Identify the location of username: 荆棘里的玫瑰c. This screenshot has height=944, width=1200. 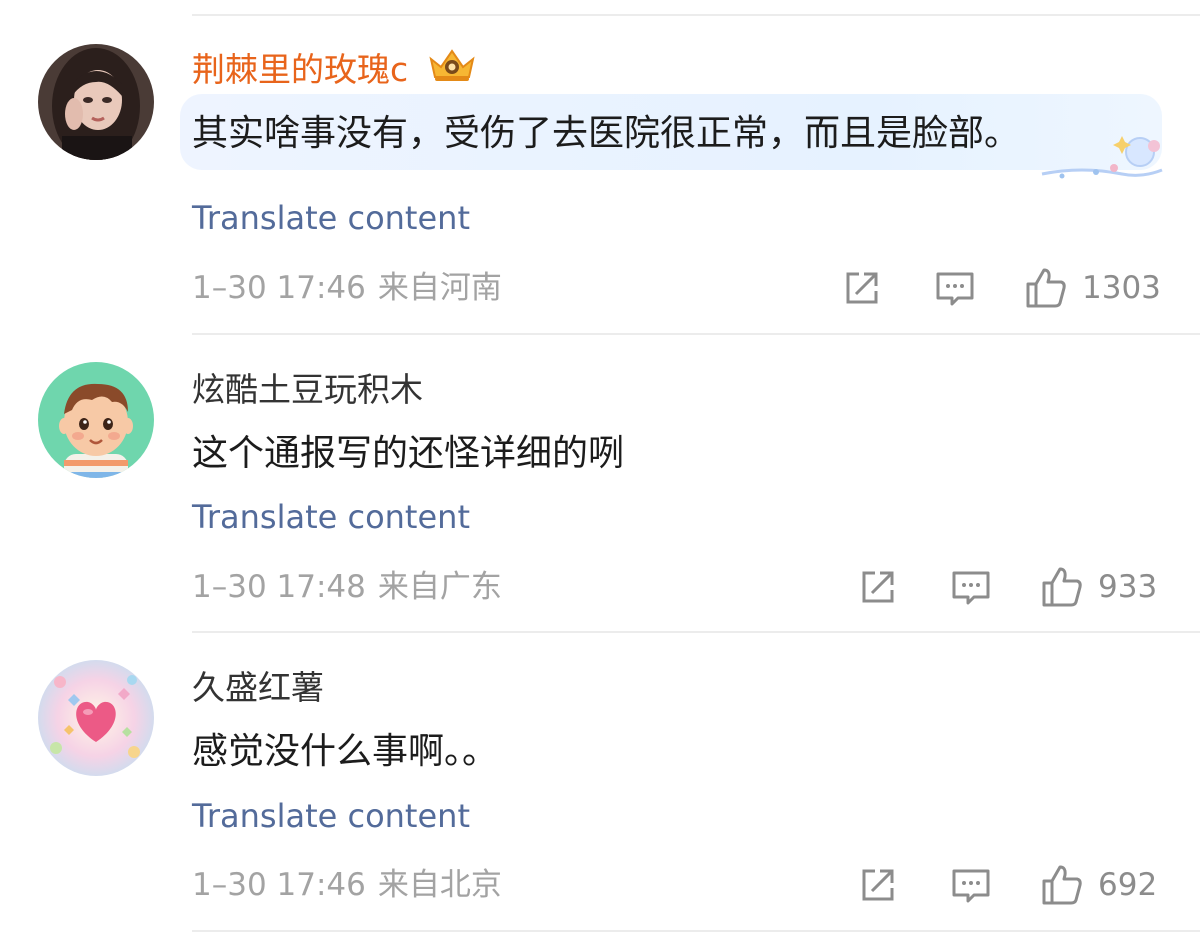
(334, 70).